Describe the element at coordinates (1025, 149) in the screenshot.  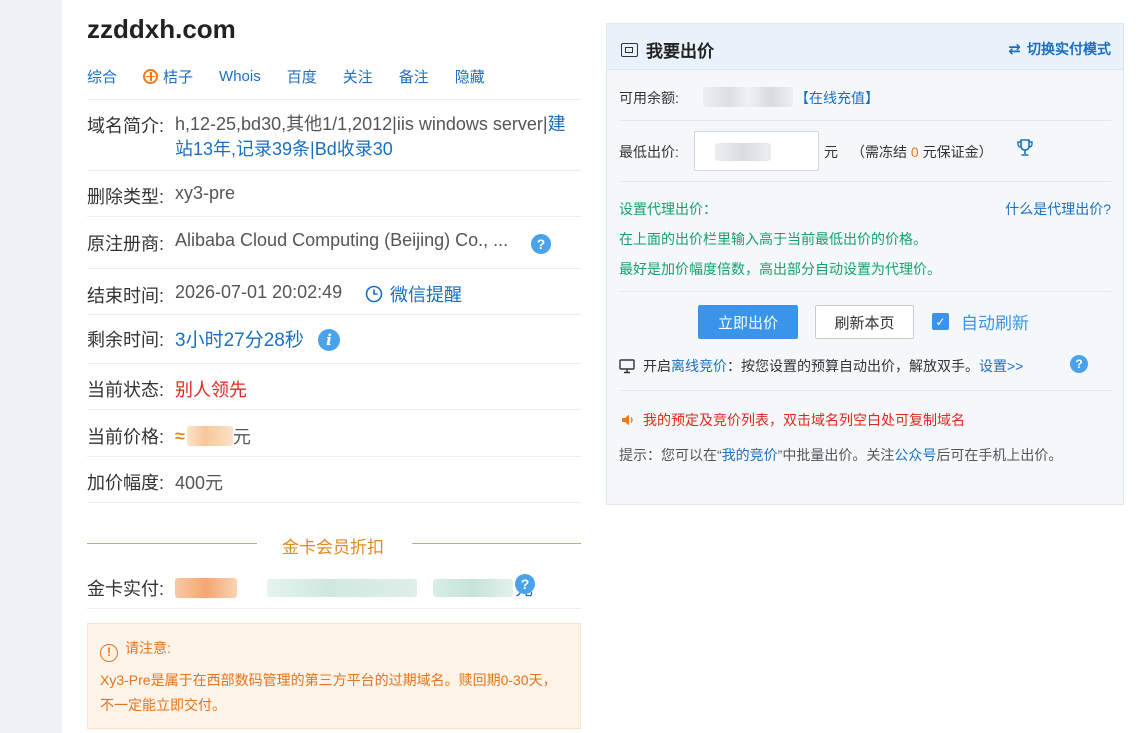
I see `trophy-icon` at that location.